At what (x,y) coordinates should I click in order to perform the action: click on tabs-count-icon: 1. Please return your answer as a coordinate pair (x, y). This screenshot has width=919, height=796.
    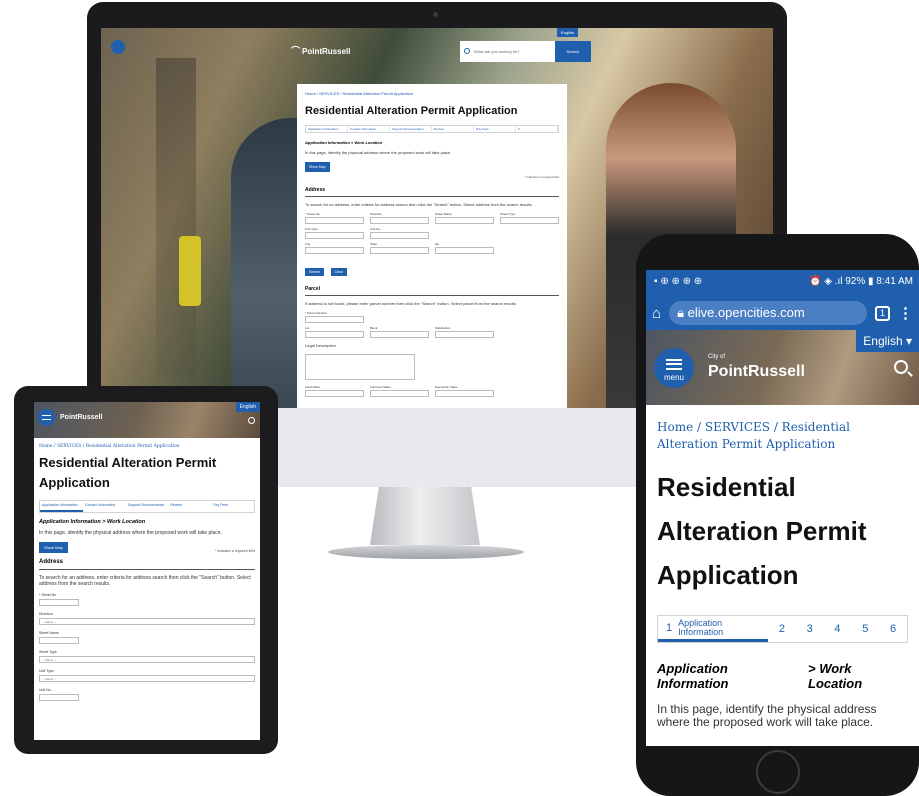
    Looking at the image, I should click on (882, 313).